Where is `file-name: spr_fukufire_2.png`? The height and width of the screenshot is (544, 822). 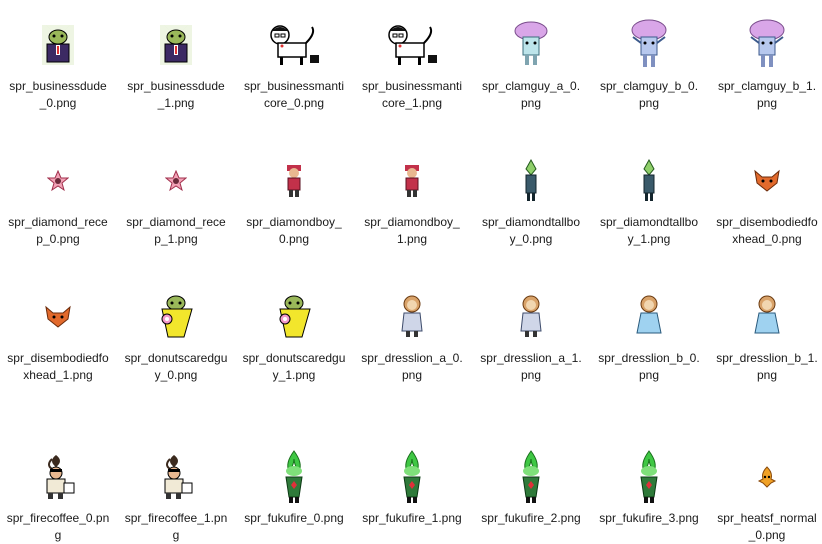 file-name: spr_fukufire_2.png is located at coordinates (531, 518).